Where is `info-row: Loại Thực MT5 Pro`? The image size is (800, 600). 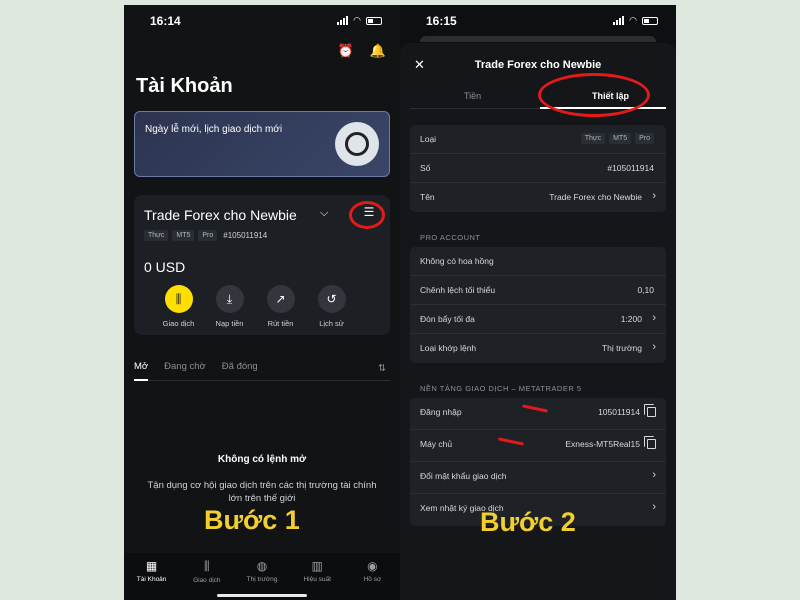 info-row: Loại Thực MT5 Pro is located at coordinates (538, 139).